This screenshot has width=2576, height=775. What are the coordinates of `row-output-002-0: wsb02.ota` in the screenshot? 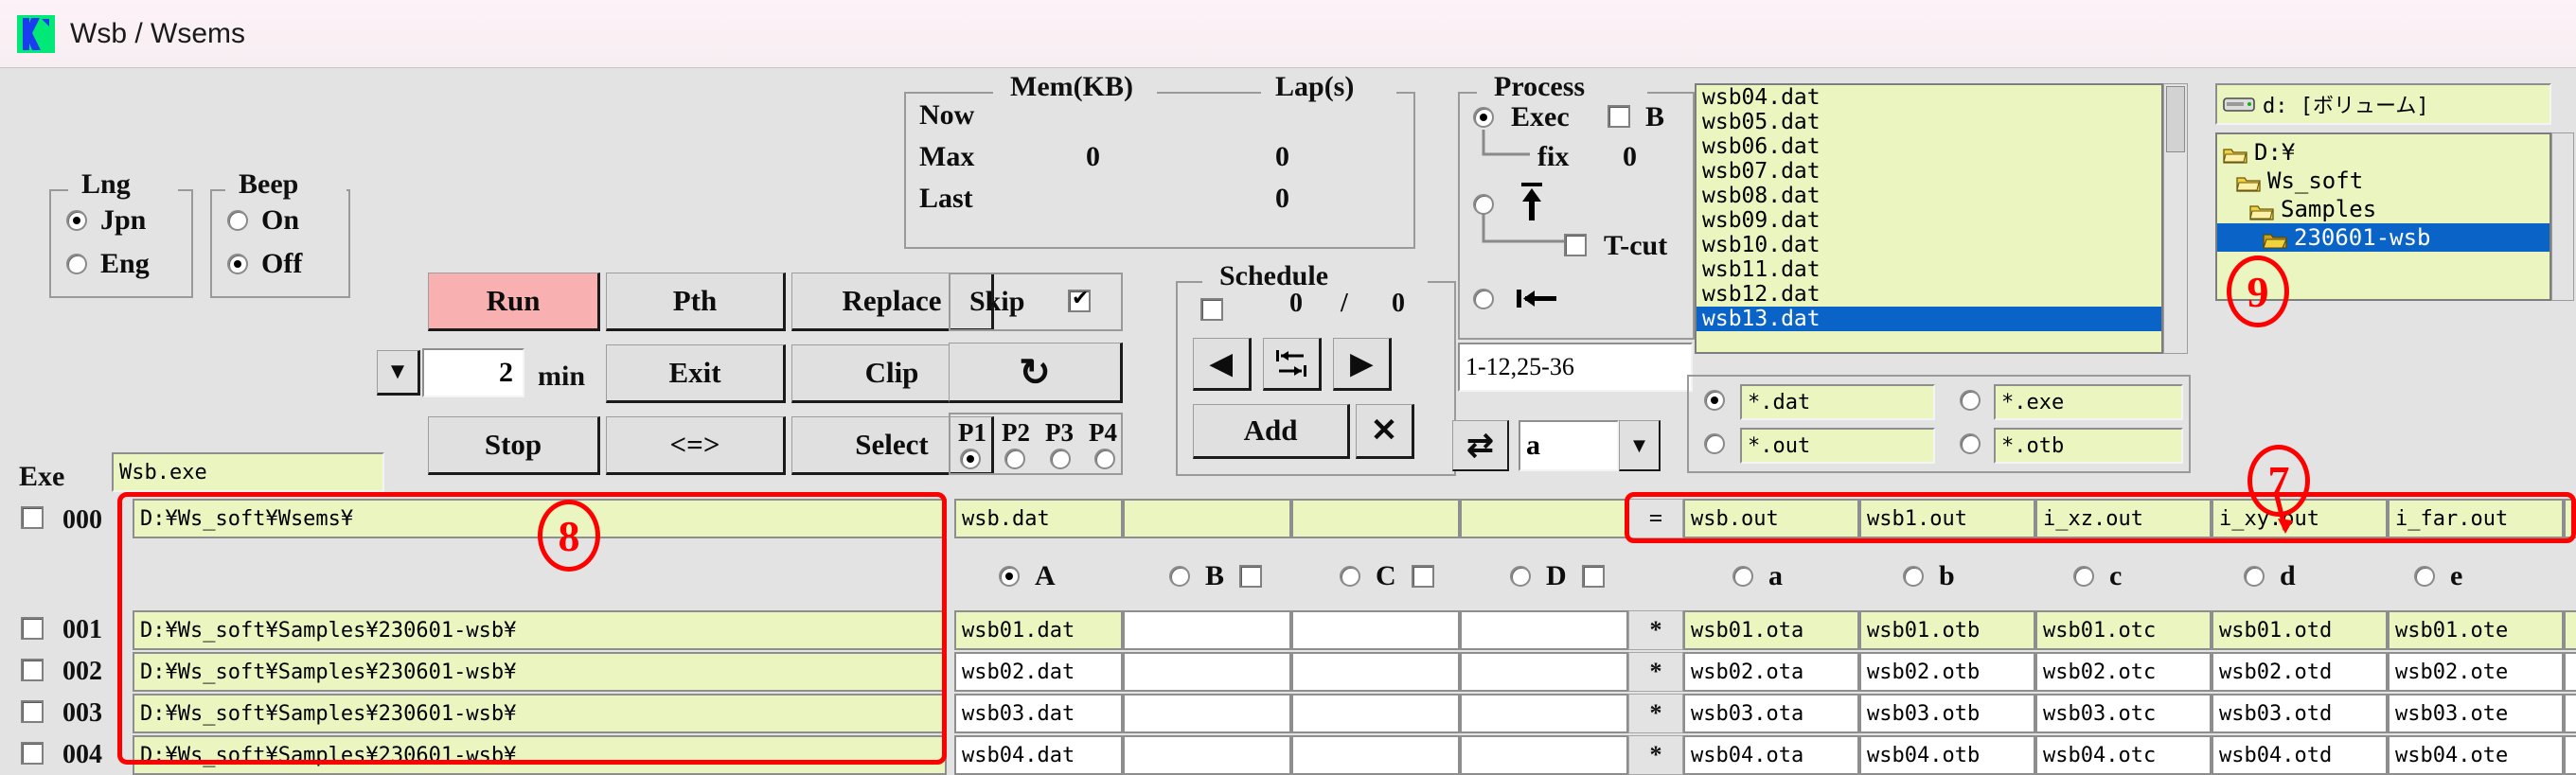 It's located at (1771, 672).